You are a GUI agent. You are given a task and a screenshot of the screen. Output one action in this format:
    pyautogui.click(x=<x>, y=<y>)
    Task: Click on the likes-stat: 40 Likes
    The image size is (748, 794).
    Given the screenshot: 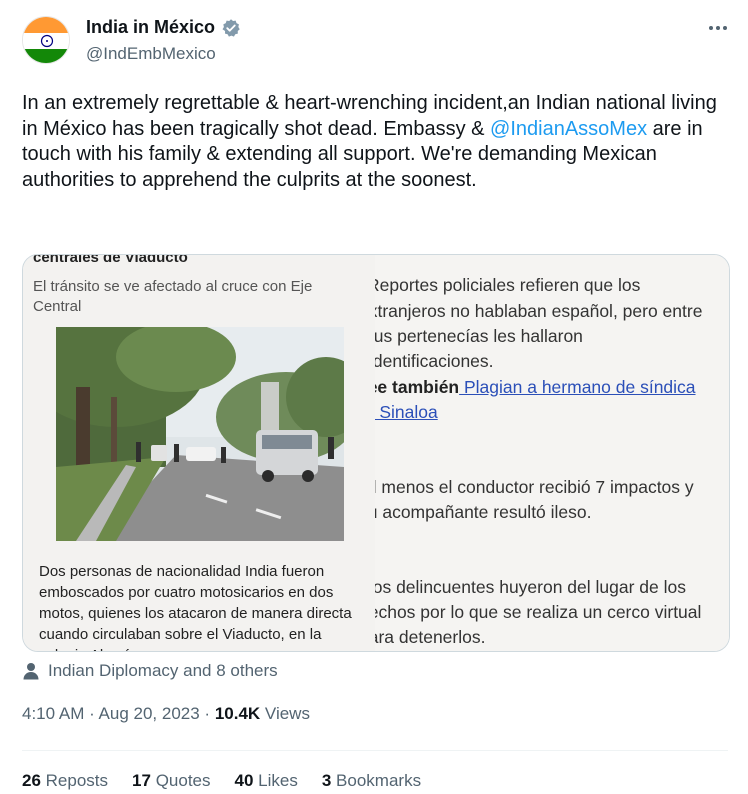 What is the action you would take?
    pyautogui.click(x=266, y=781)
    